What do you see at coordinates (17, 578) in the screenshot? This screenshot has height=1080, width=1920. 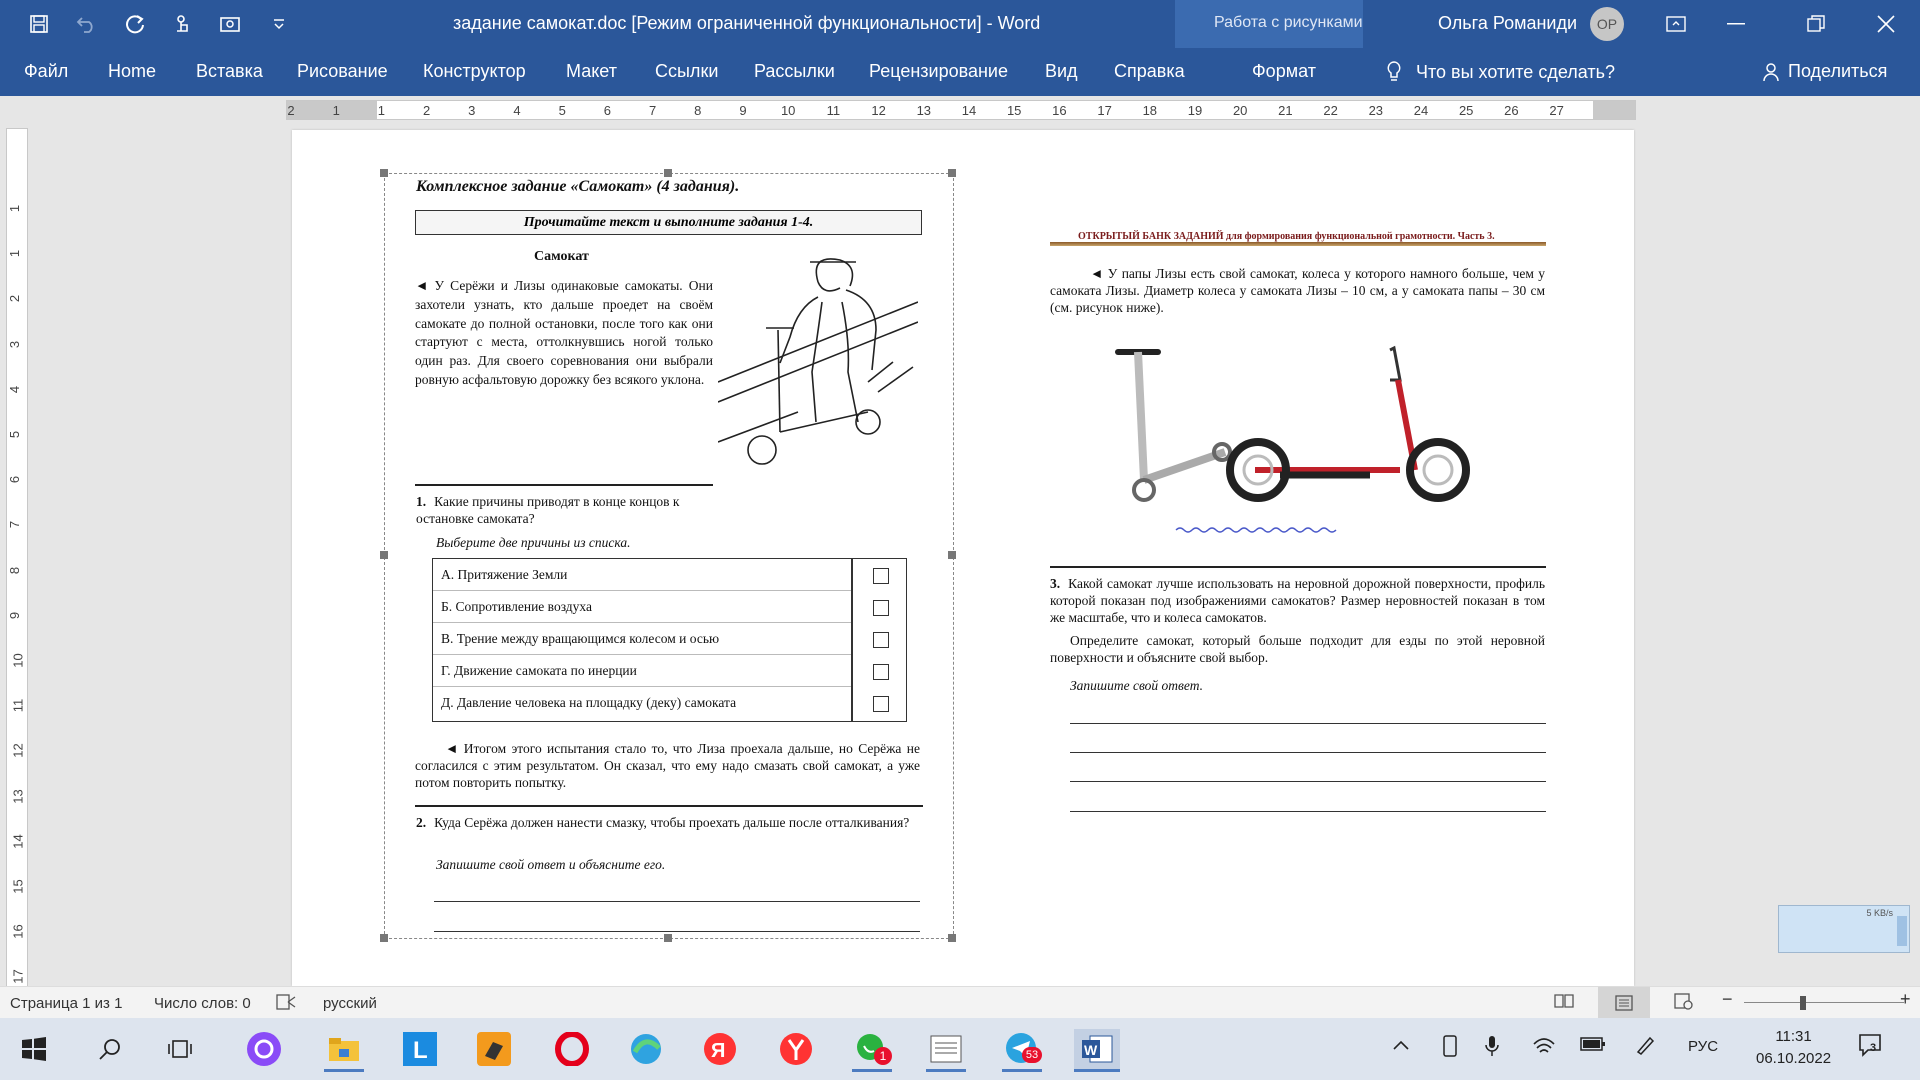 I see `vertical-ruler: 1123456789101112131415161718` at bounding box center [17, 578].